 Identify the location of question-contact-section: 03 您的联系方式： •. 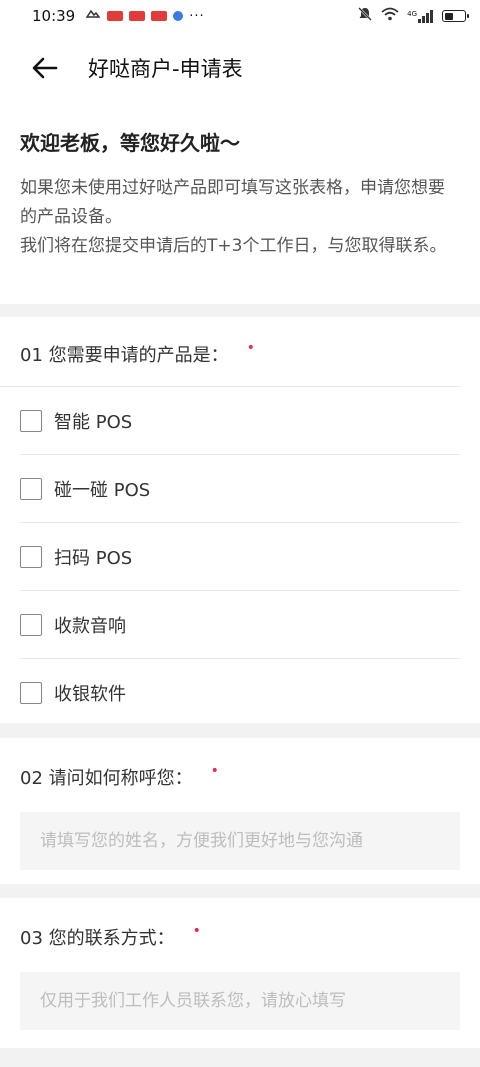
(240, 973).